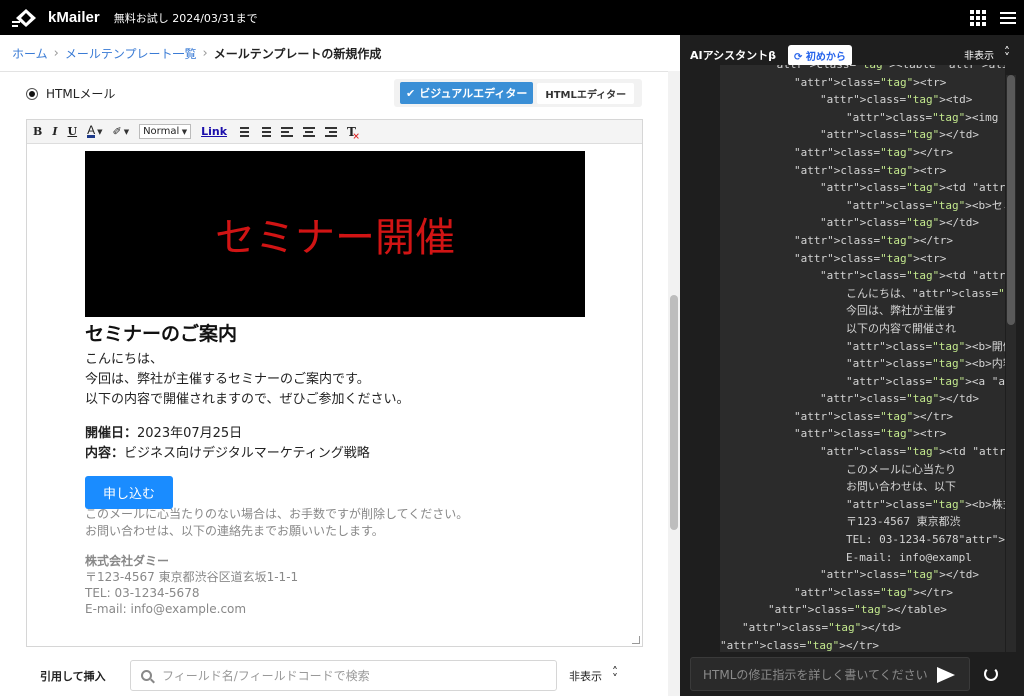  Describe the element at coordinates (32, 93) in the screenshot. I see `html-mail-radio` at that location.